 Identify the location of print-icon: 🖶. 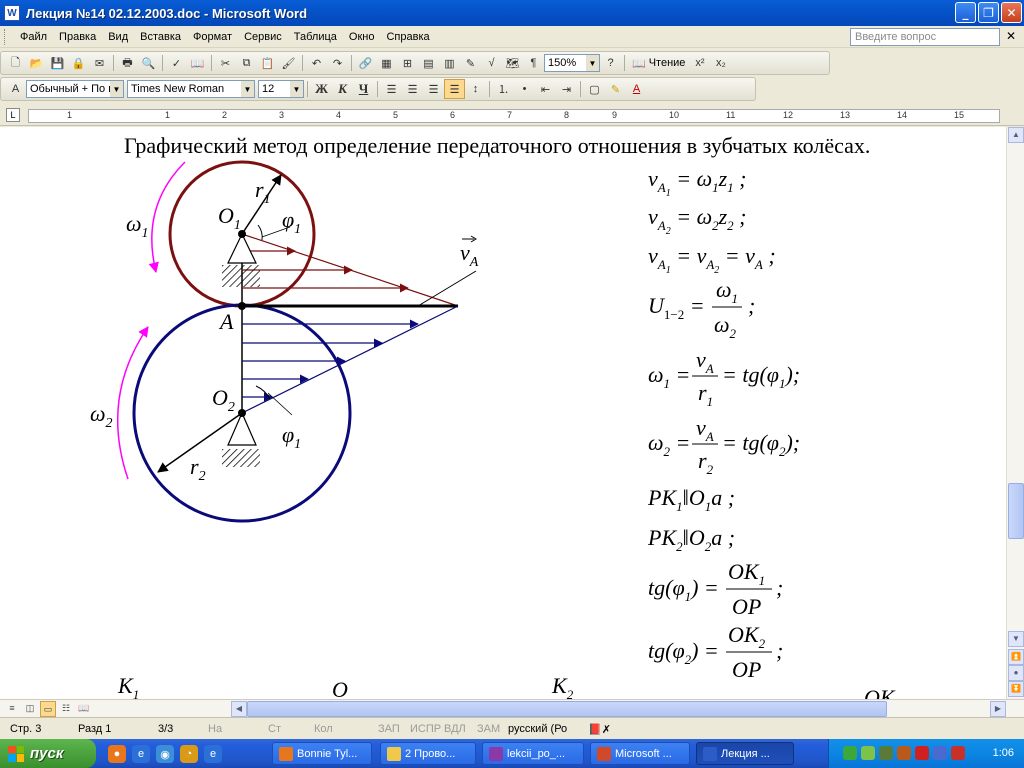
(127, 63).